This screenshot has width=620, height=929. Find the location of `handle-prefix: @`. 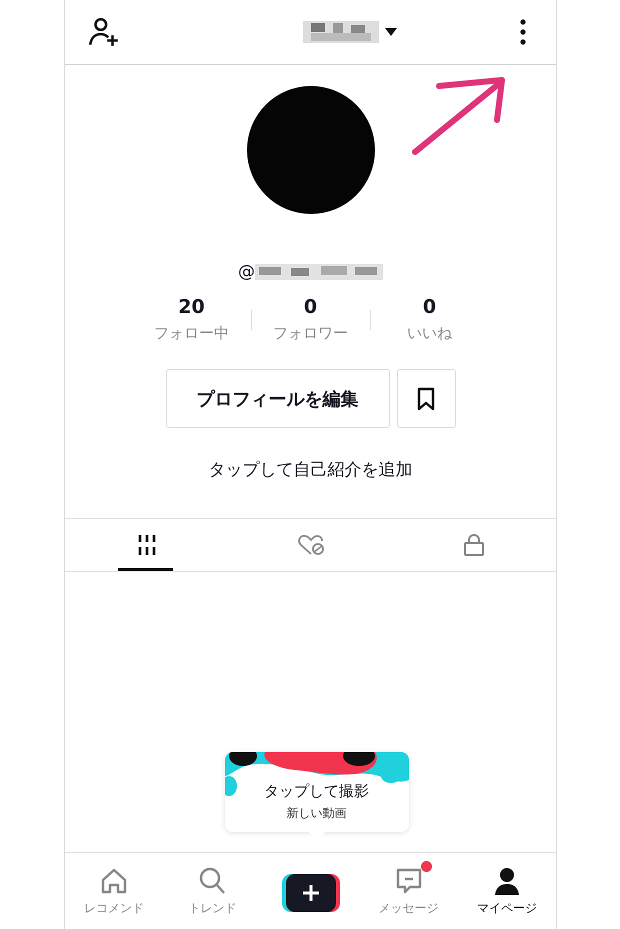

handle-prefix: @ is located at coordinates (246, 272).